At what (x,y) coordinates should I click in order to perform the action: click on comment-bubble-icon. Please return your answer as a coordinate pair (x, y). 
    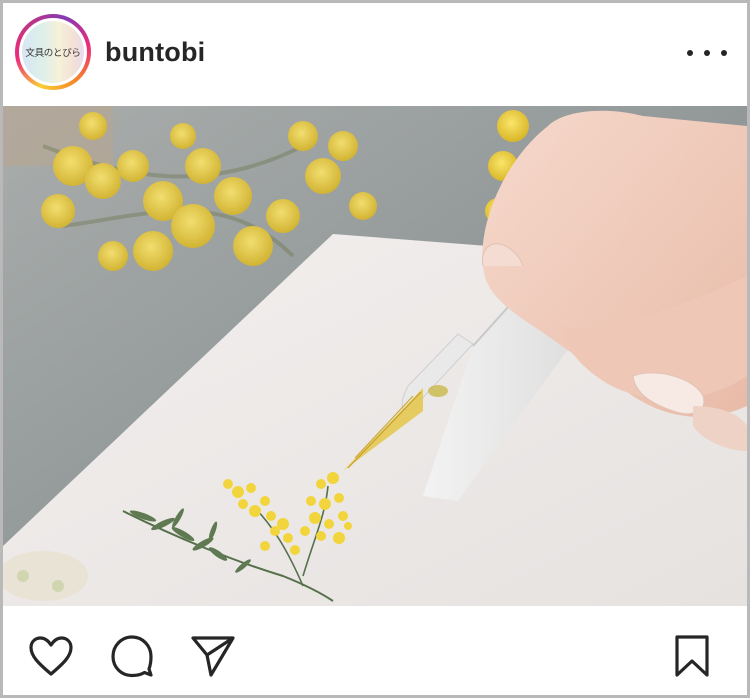
    Looking at the image, I should click on (132, 656).